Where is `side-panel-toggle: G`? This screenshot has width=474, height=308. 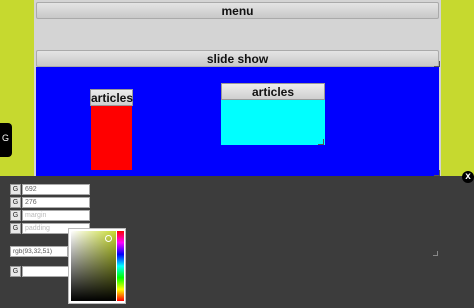
side-panel-toggle: G is located at coordinates (6, 140).